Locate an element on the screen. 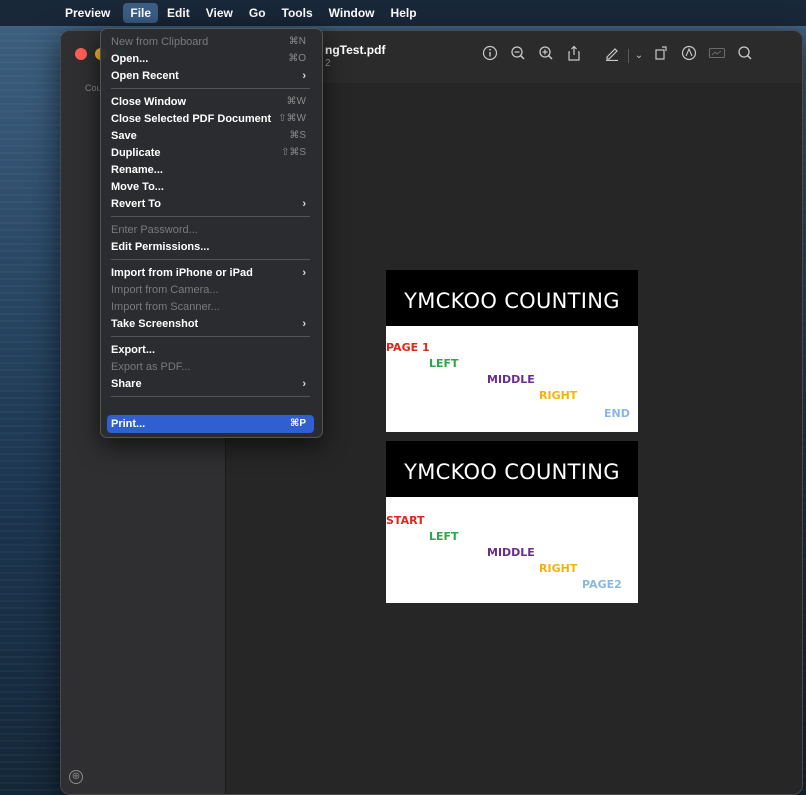 This screenshot has width=806, height=795. menu-item-close-window: Close Window ⌘W is located at coordinates (210, 102).